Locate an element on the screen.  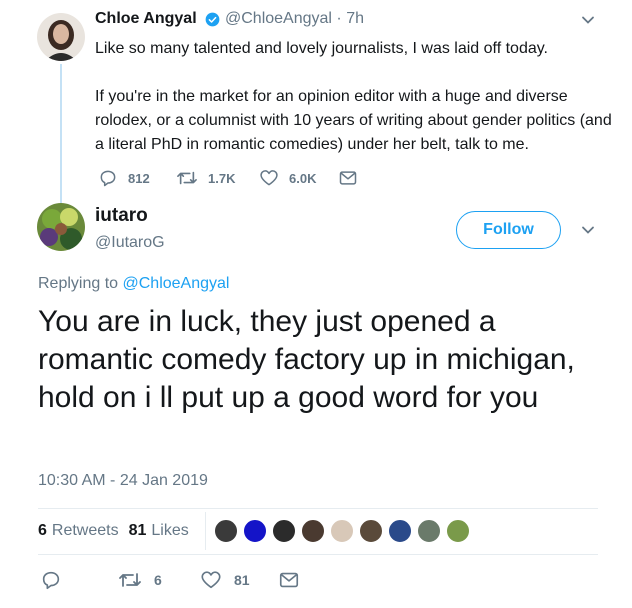
like-action-bottom: 81 is located at coordinates (225, 580).